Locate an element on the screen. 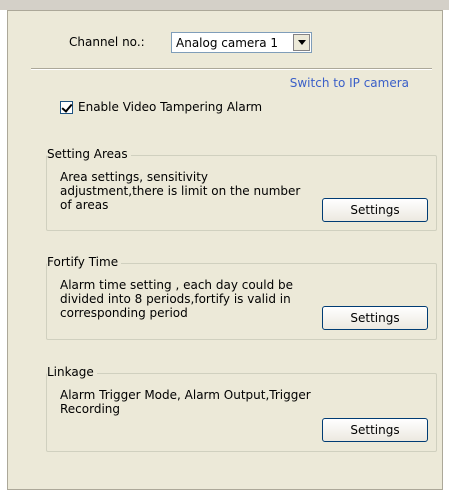  group-title: Fortify Time is located at coordinates (84, 262).